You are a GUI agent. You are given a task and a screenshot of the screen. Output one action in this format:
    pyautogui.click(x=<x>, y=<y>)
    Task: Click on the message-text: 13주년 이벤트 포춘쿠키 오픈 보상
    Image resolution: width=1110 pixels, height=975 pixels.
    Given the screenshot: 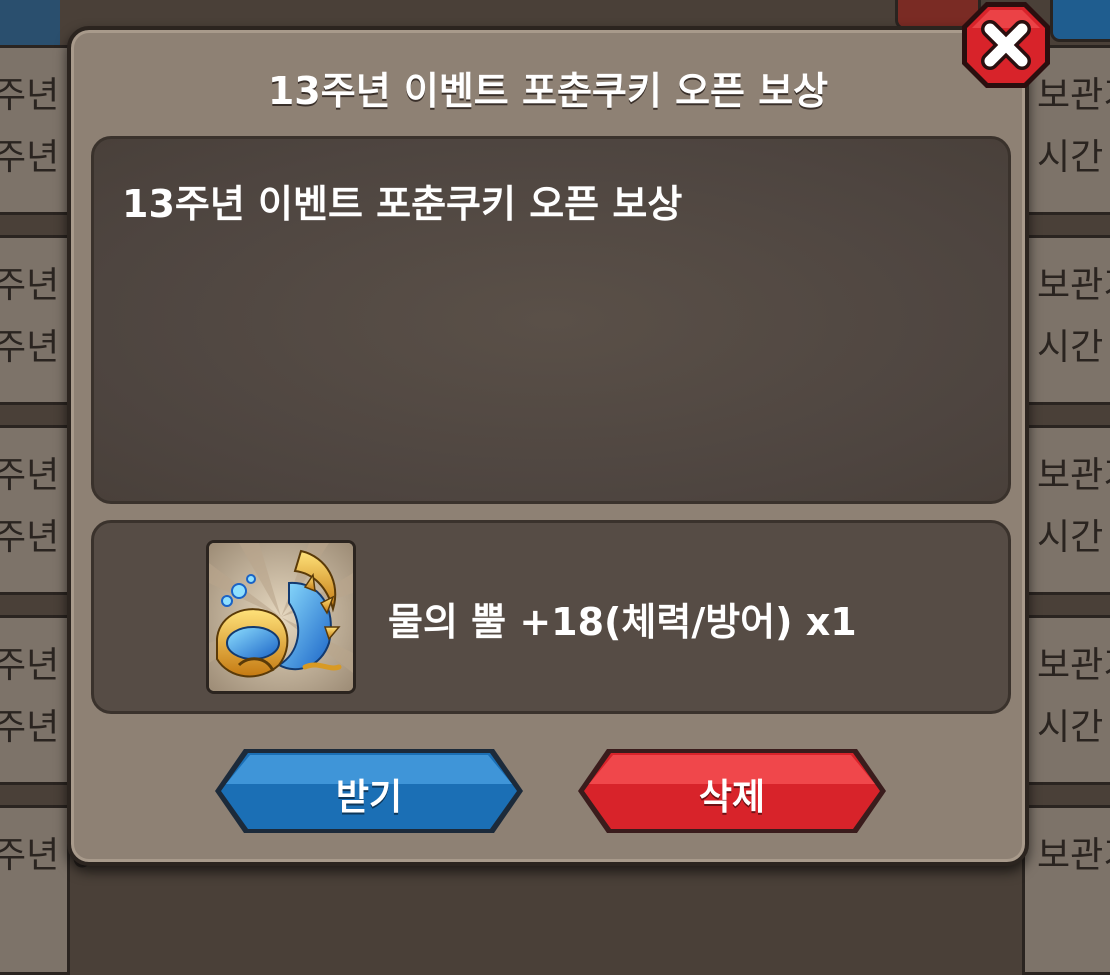 What is the action you would take?
    pyautogui.click(x=402, y=204)
    